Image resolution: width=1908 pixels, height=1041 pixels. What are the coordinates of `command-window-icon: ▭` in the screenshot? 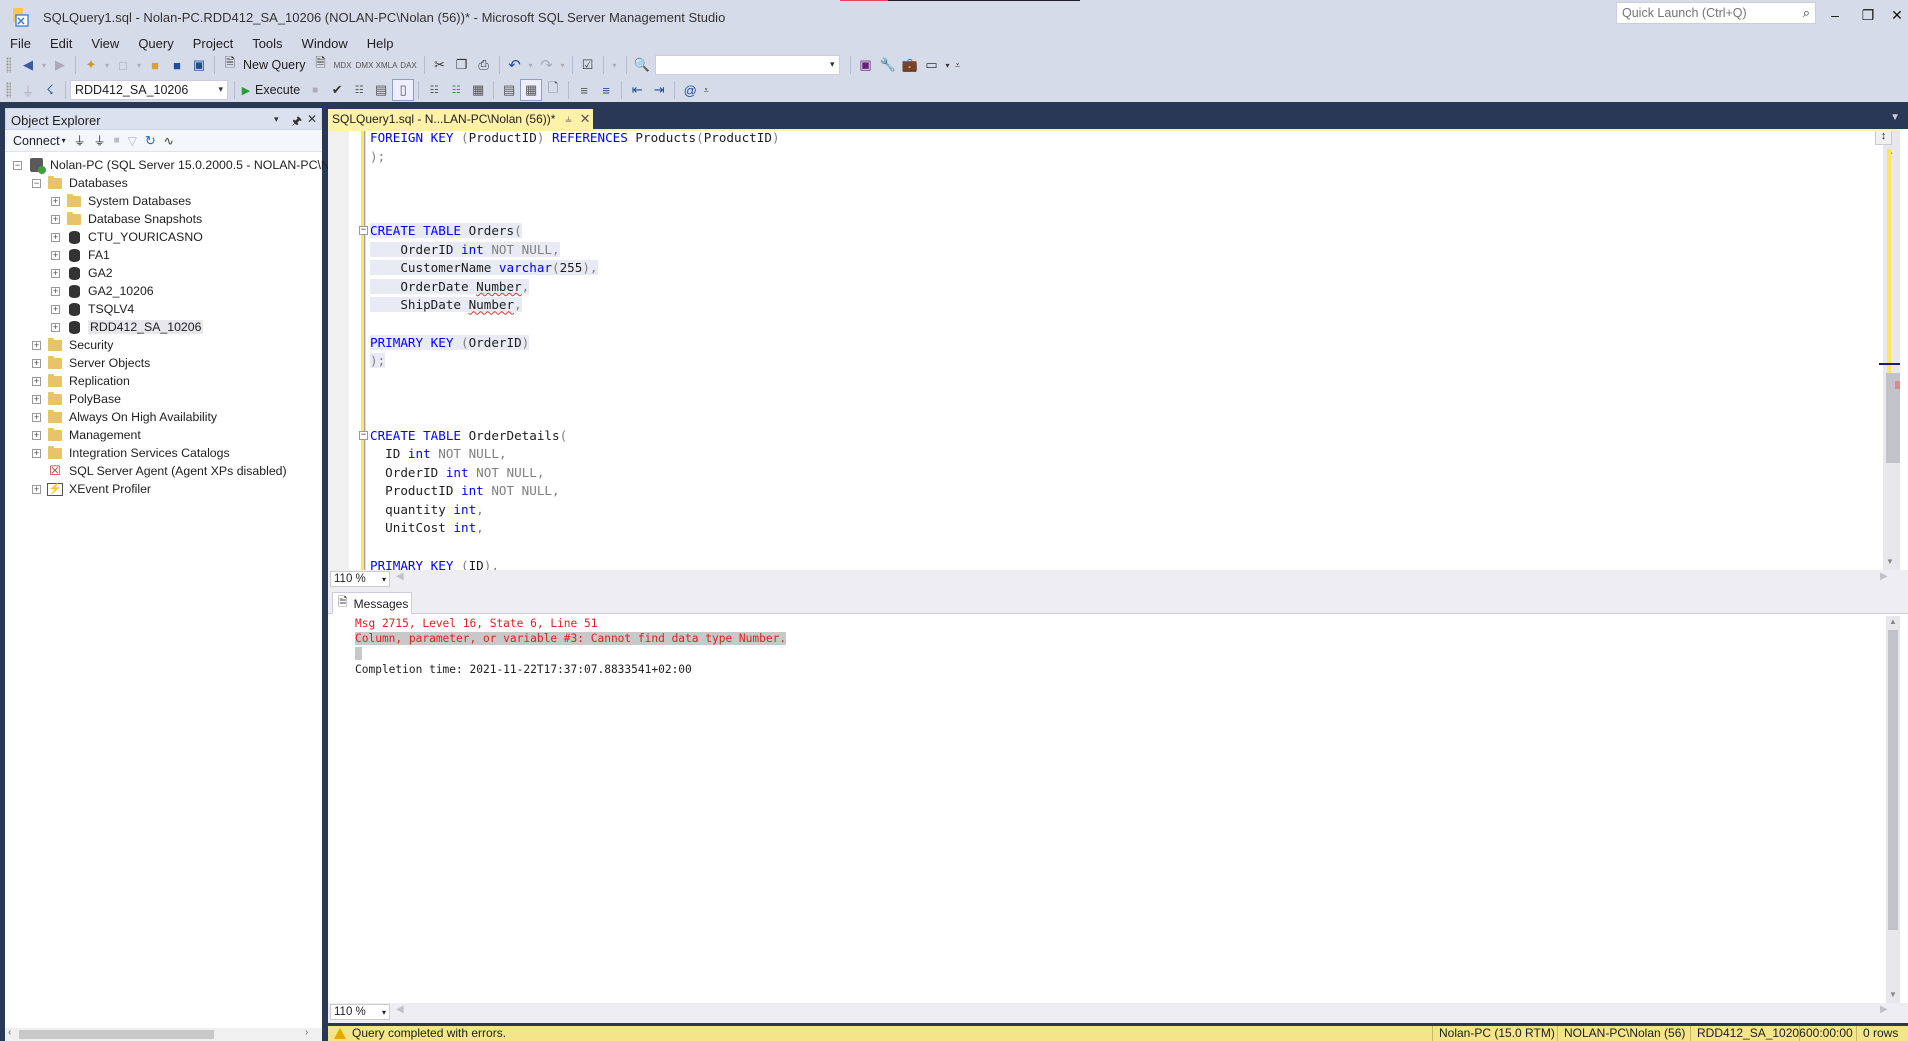 It's located at (932, 65).